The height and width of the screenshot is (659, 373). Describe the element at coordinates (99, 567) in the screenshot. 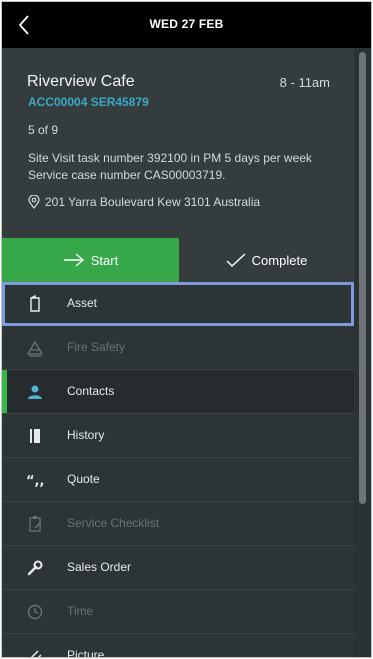

I see `menu-label: Sales Order` at that location.